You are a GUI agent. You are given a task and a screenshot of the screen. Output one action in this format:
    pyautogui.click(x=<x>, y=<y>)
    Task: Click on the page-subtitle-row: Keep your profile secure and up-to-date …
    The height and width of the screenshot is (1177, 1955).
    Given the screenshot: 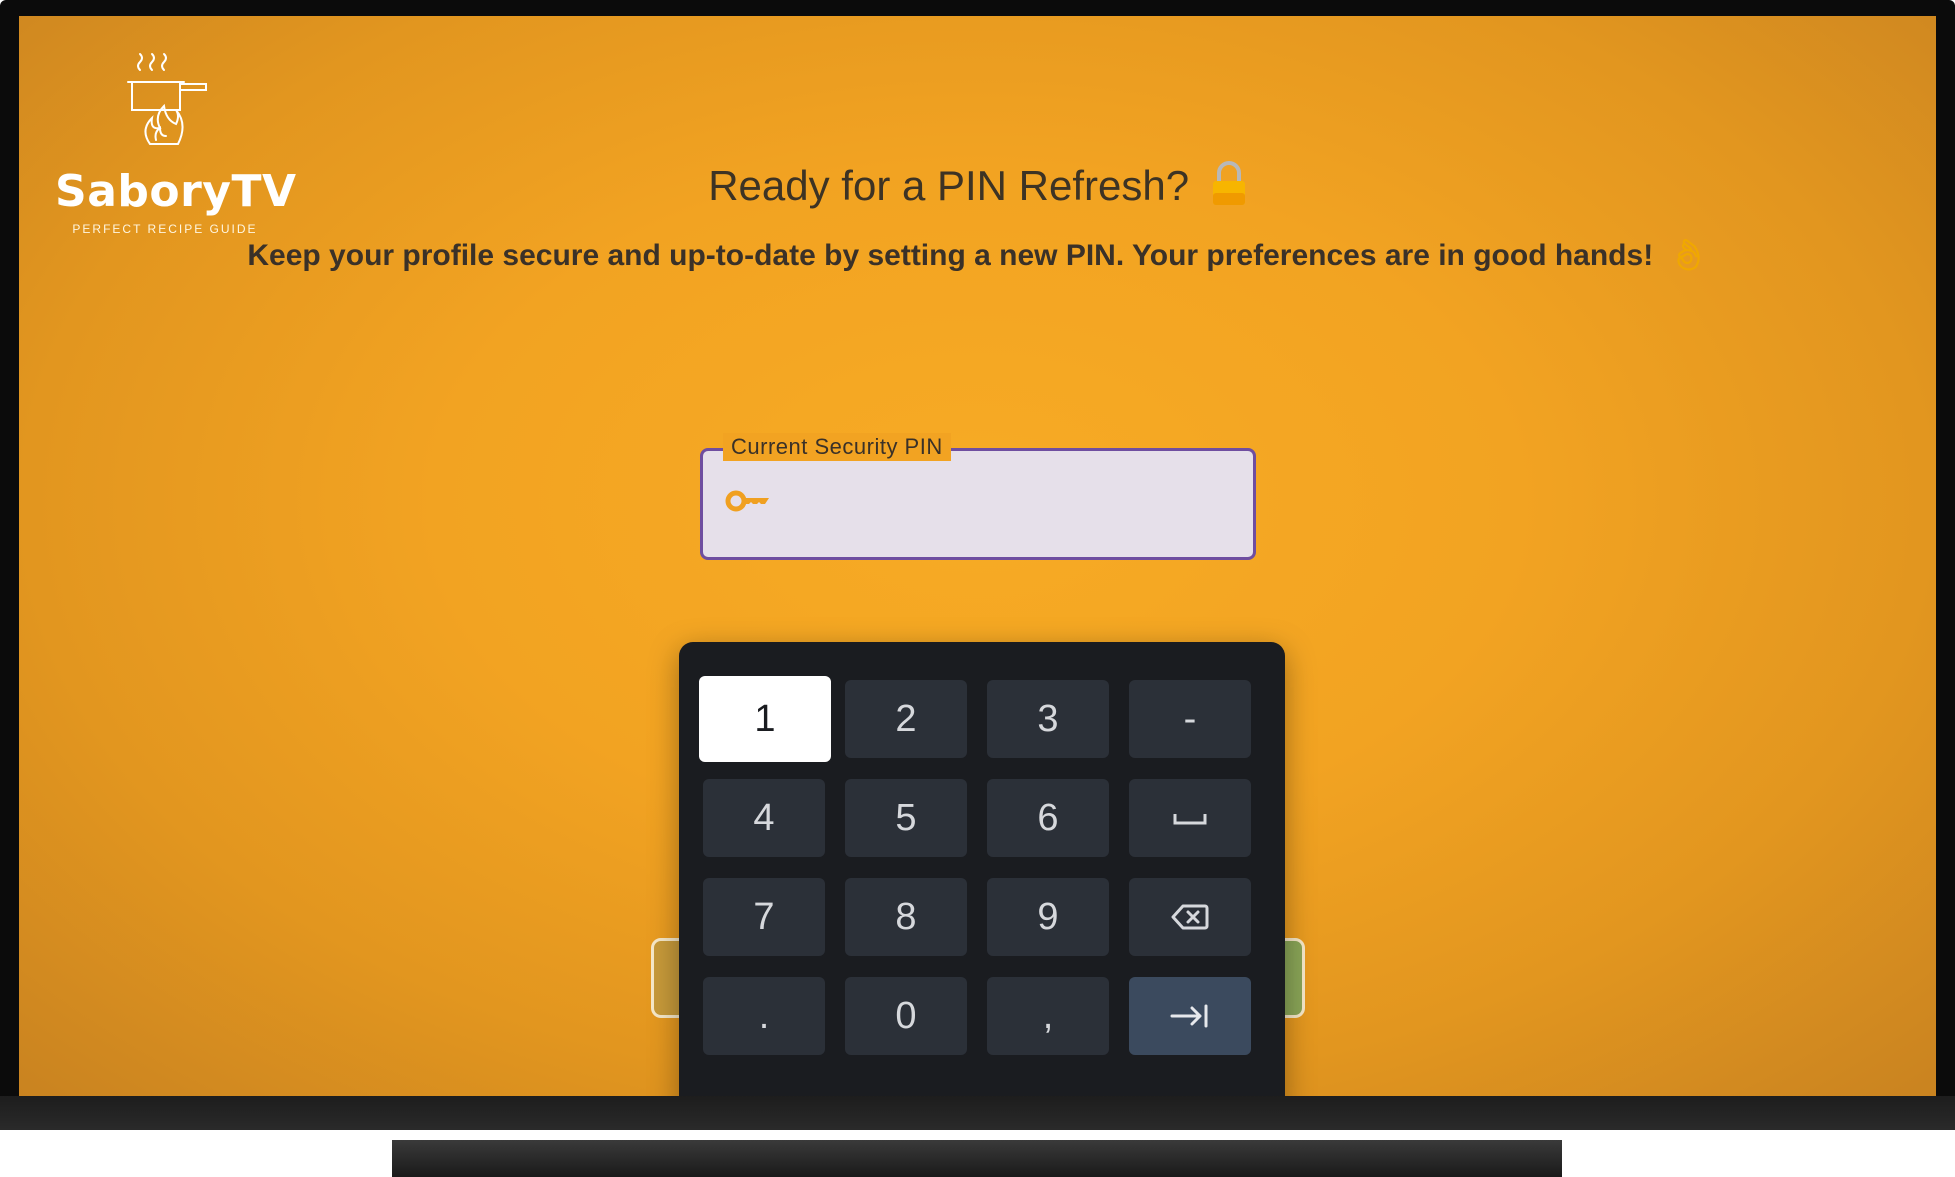 What is the action you would take?
    pyautogui.click(x=977, y=255)
    